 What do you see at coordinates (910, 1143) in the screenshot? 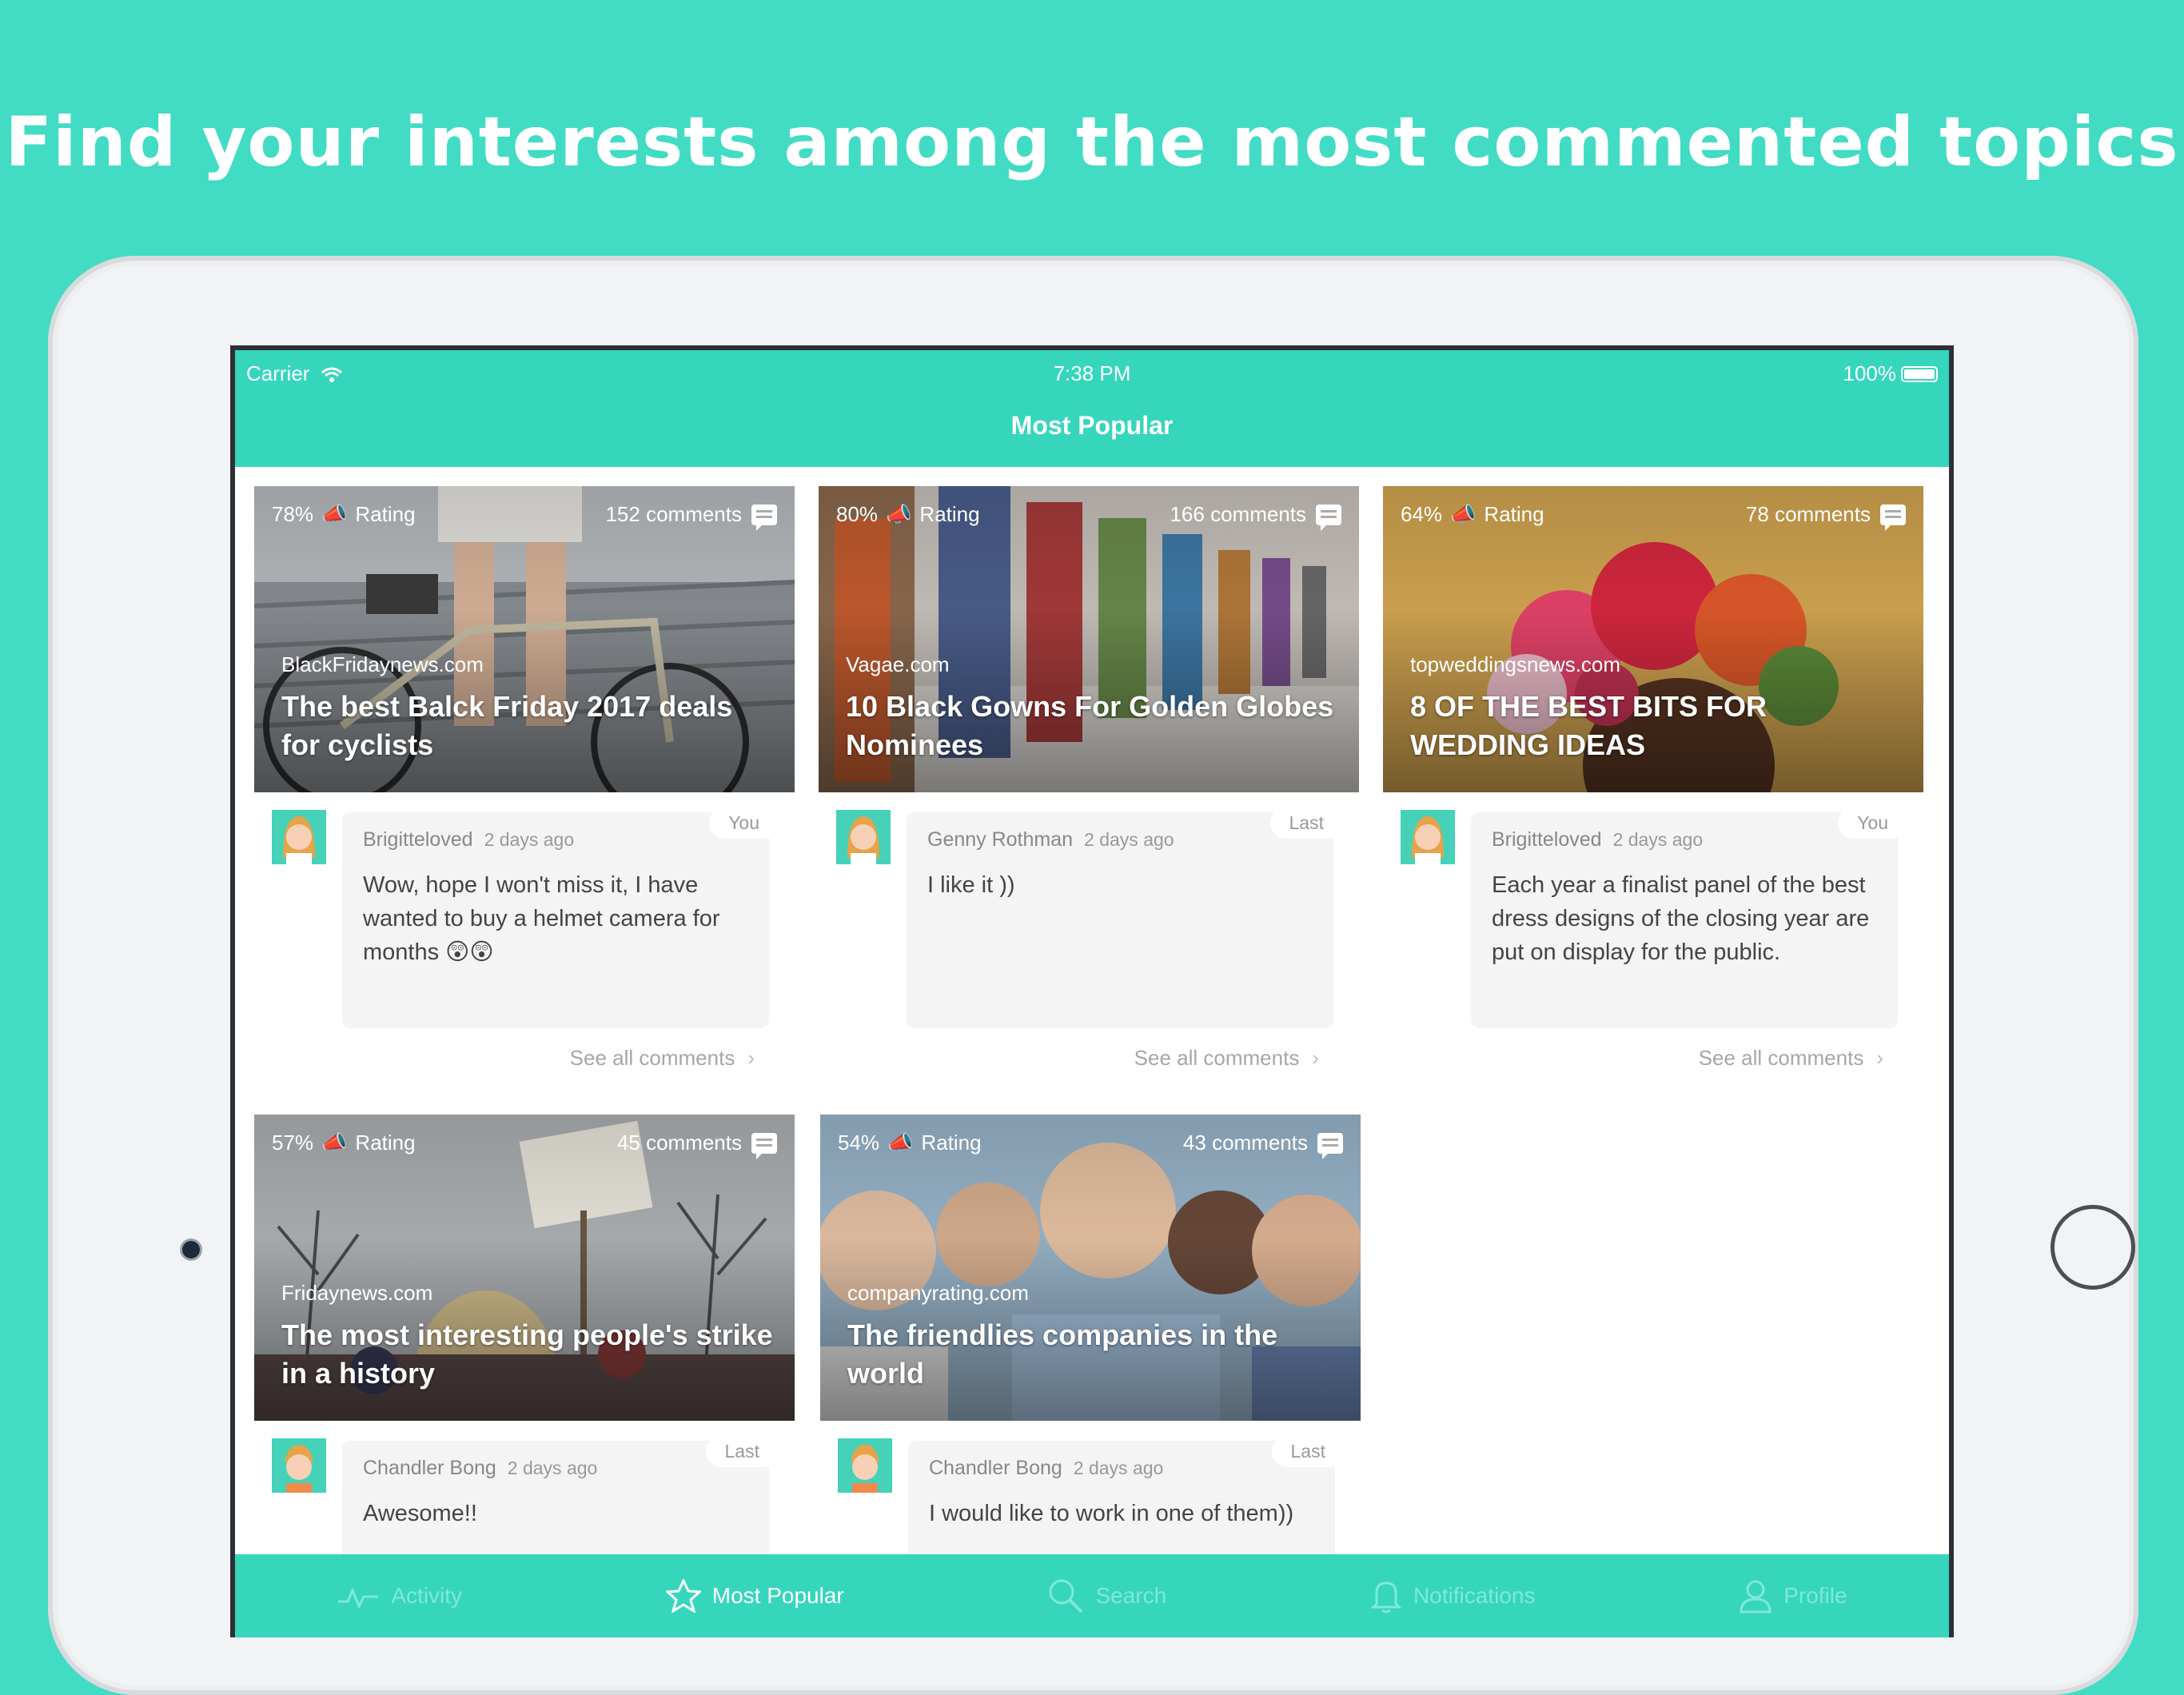
I see `rating: 54% 📣 Rating` at bounding box center [910, 1143].